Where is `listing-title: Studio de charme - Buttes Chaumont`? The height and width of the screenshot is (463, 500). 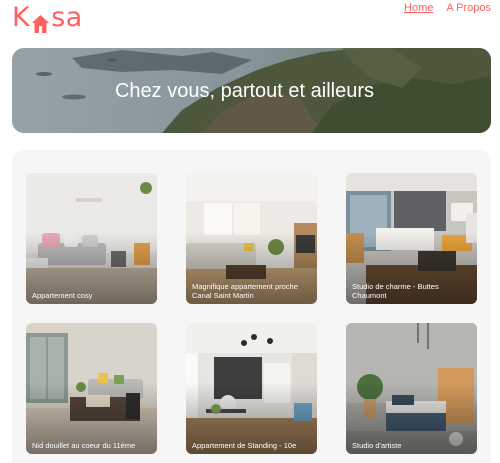
listing-title: Studio de charme - Buttes Chaumont is located at coordinates (395, 291).